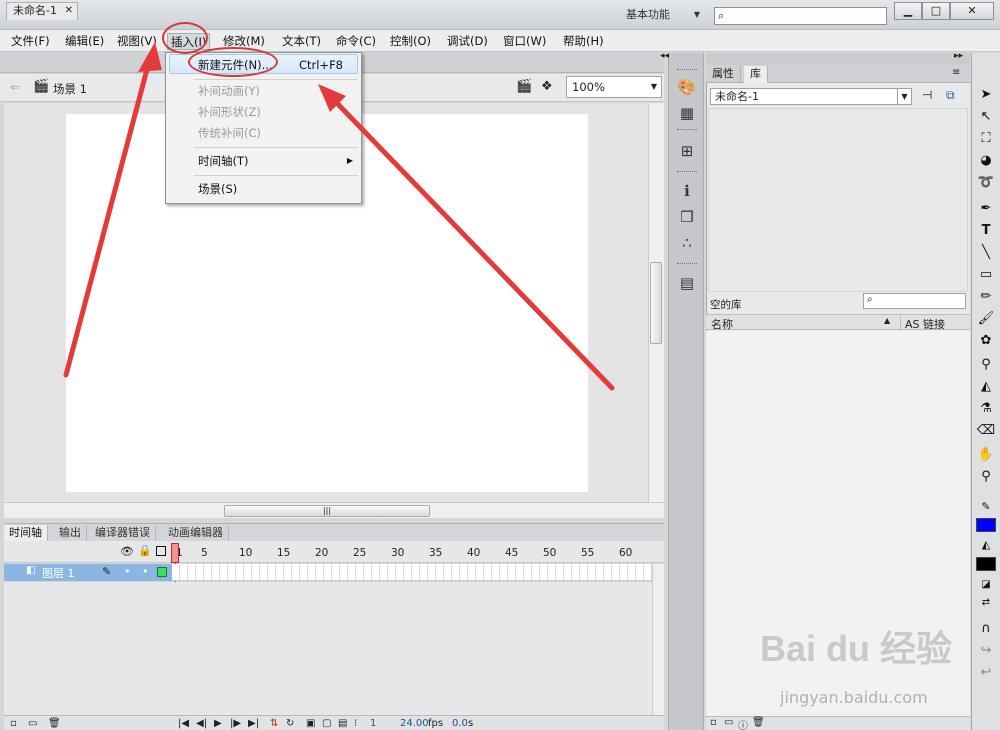 This screenshot has width=1000, height=730. I want to click on baidu-watermark-url: jingyan.baidu.com, so click(854, 697).